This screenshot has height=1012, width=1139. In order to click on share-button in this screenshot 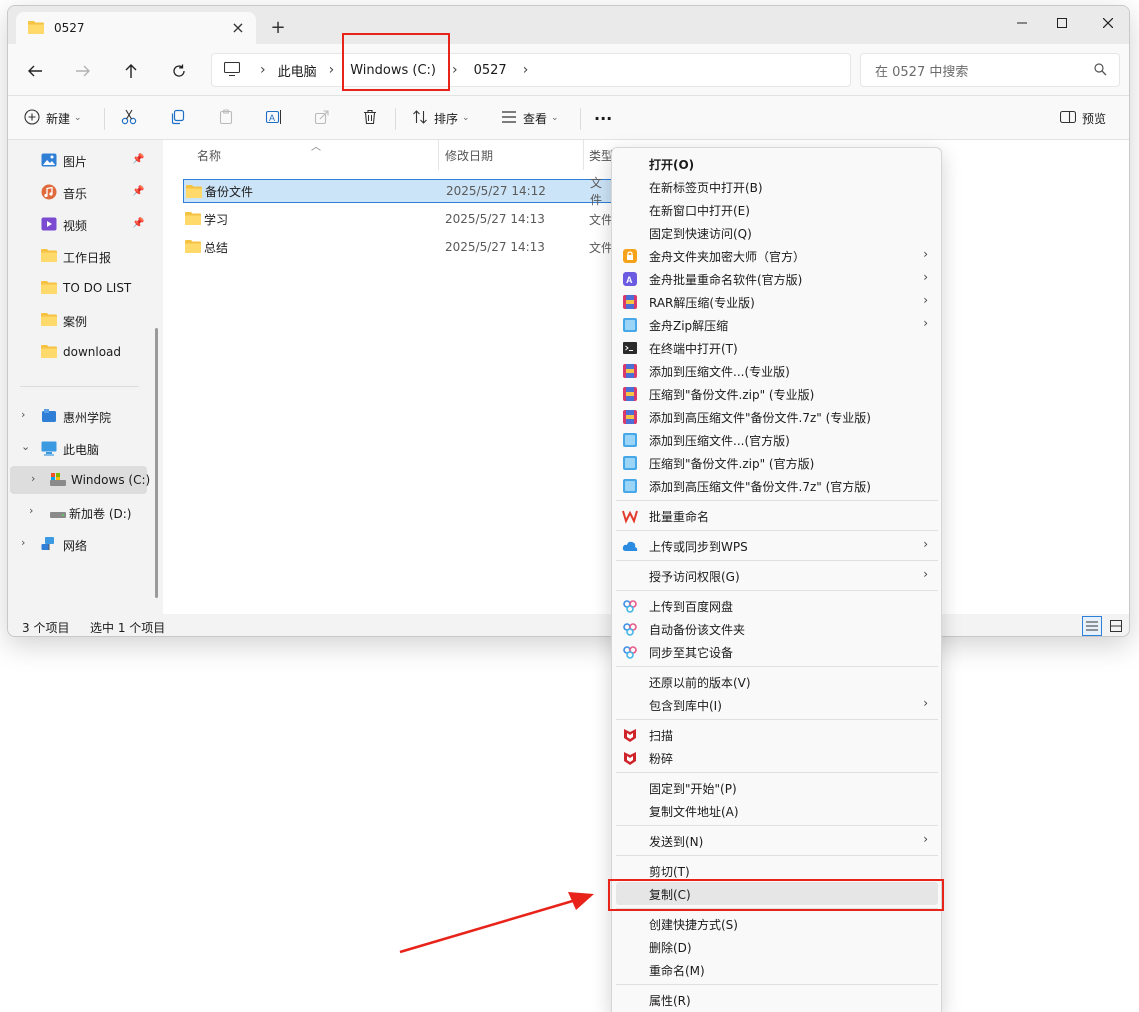, I will do `click(322, 118)`.